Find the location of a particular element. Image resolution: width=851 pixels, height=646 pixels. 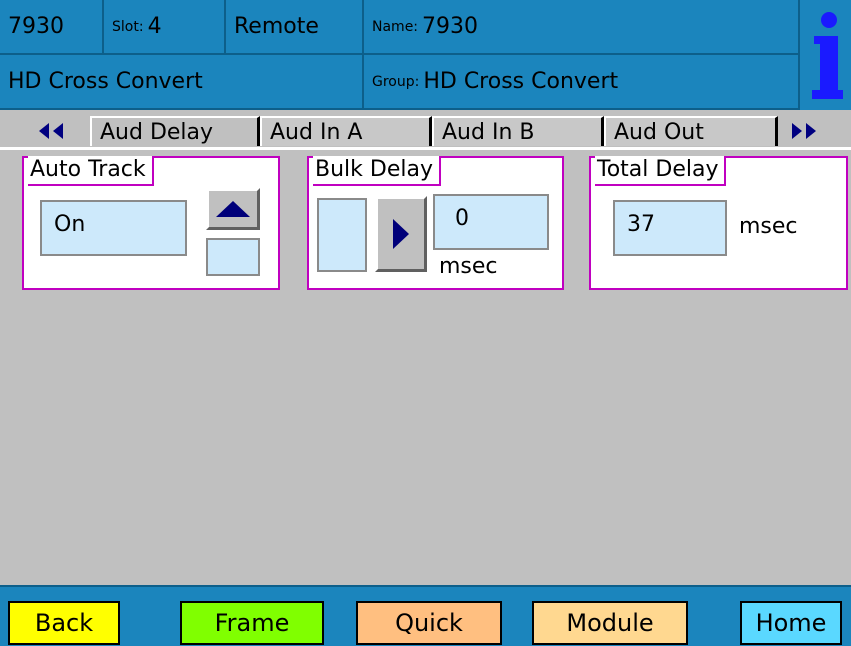

auto-track-panel: Auto Track On is located at coordinates (151, 223).